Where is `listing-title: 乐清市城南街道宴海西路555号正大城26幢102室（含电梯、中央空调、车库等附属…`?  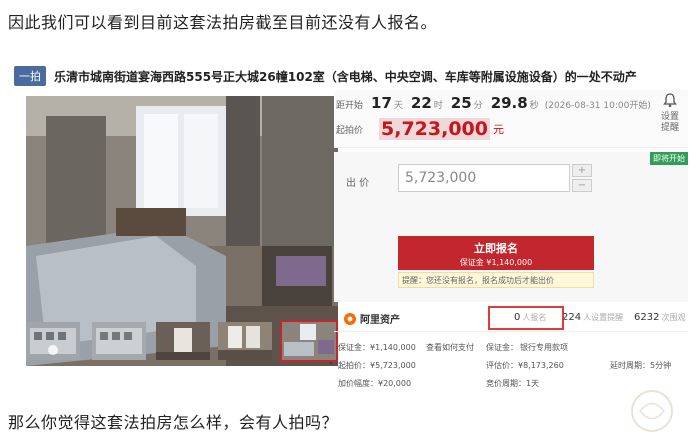
listing-title: 乐清市城南街道宴海西路555号正大城26幢102室（含电梯、中央空调、车库等附属… is located at coordinates (345, 76).